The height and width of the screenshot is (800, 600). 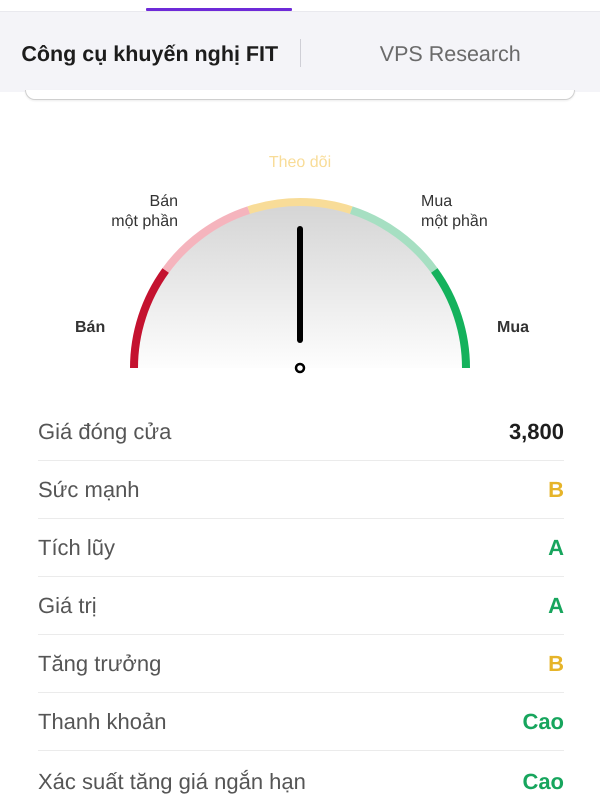 What do you see at coordinates (172, 782) in the screenshot?
I see `metric-label: Xác suất tăng giá ngắn hạn` at bounding box center [172, 782].